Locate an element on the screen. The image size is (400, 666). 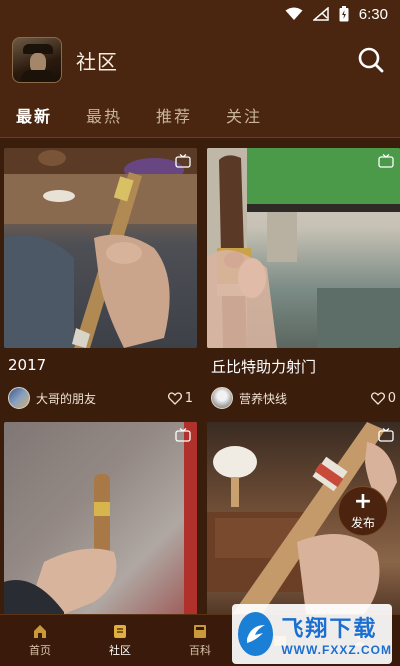
nav-encyclopedia-label: 百科 is located at coordinates (200, 650).